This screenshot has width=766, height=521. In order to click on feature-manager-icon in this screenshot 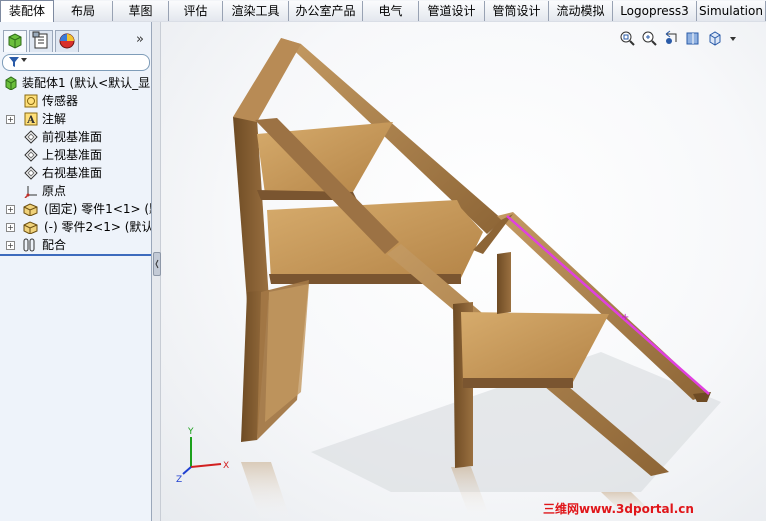, I will do `click(15, 41)`.